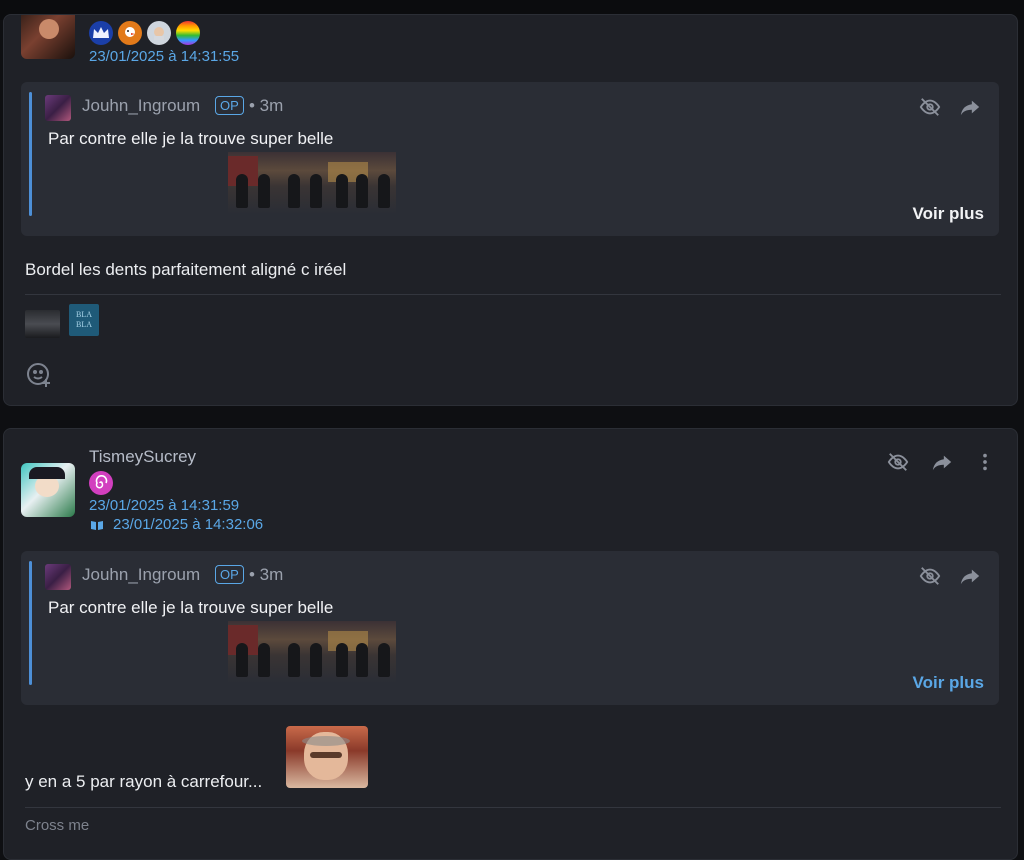 This screenshot has width=1024, height=860. Describe the element at coordinates (164, 505) in the screenshot. I see `post-date: 23/01/2025 à 14:31:59` at that location.